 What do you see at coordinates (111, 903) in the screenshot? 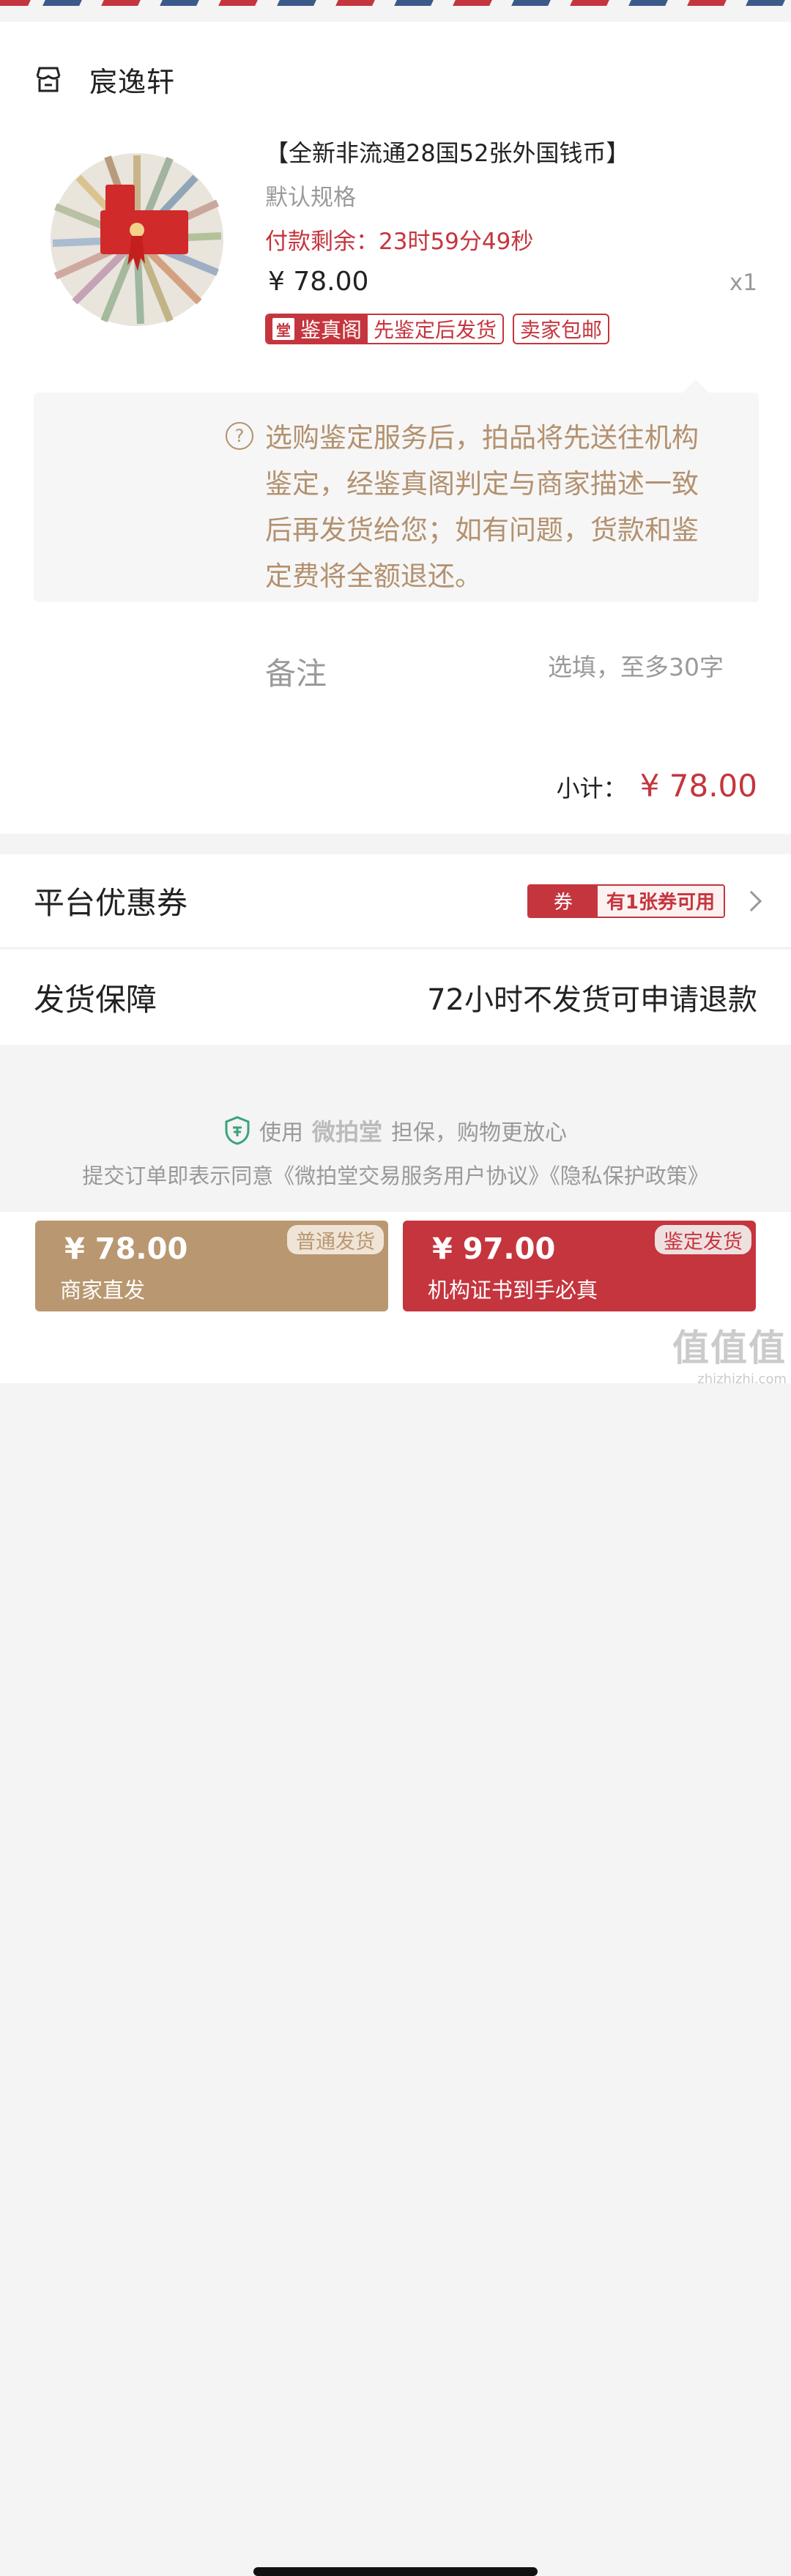
I see `coupon-label: 平台优惠券` at bounding box center [111, 903].